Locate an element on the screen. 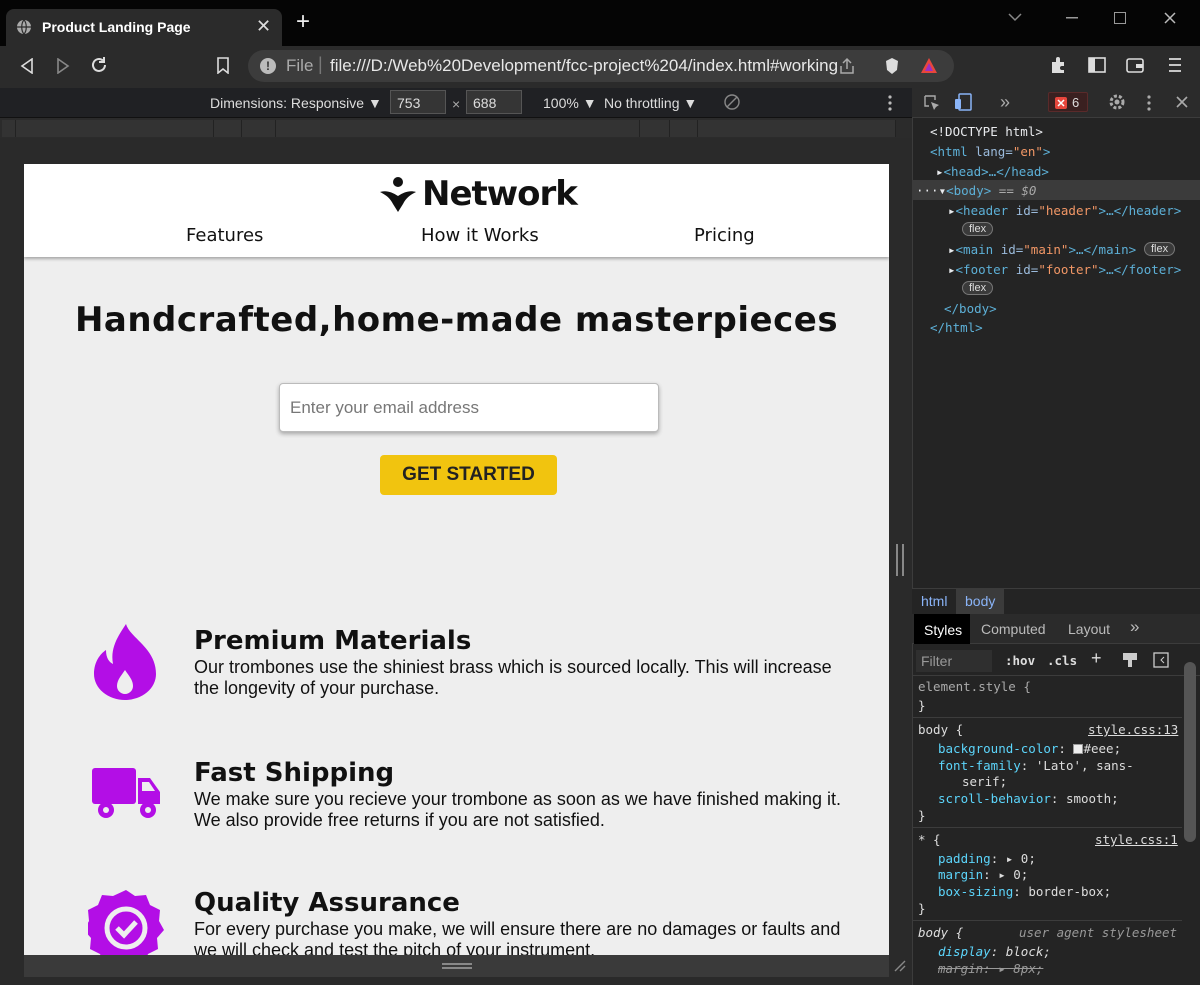 Image resolution: width=1200 pixels, height=985 pixels. dom-html: <html lang="en"> is located at coordinates (990, 151).